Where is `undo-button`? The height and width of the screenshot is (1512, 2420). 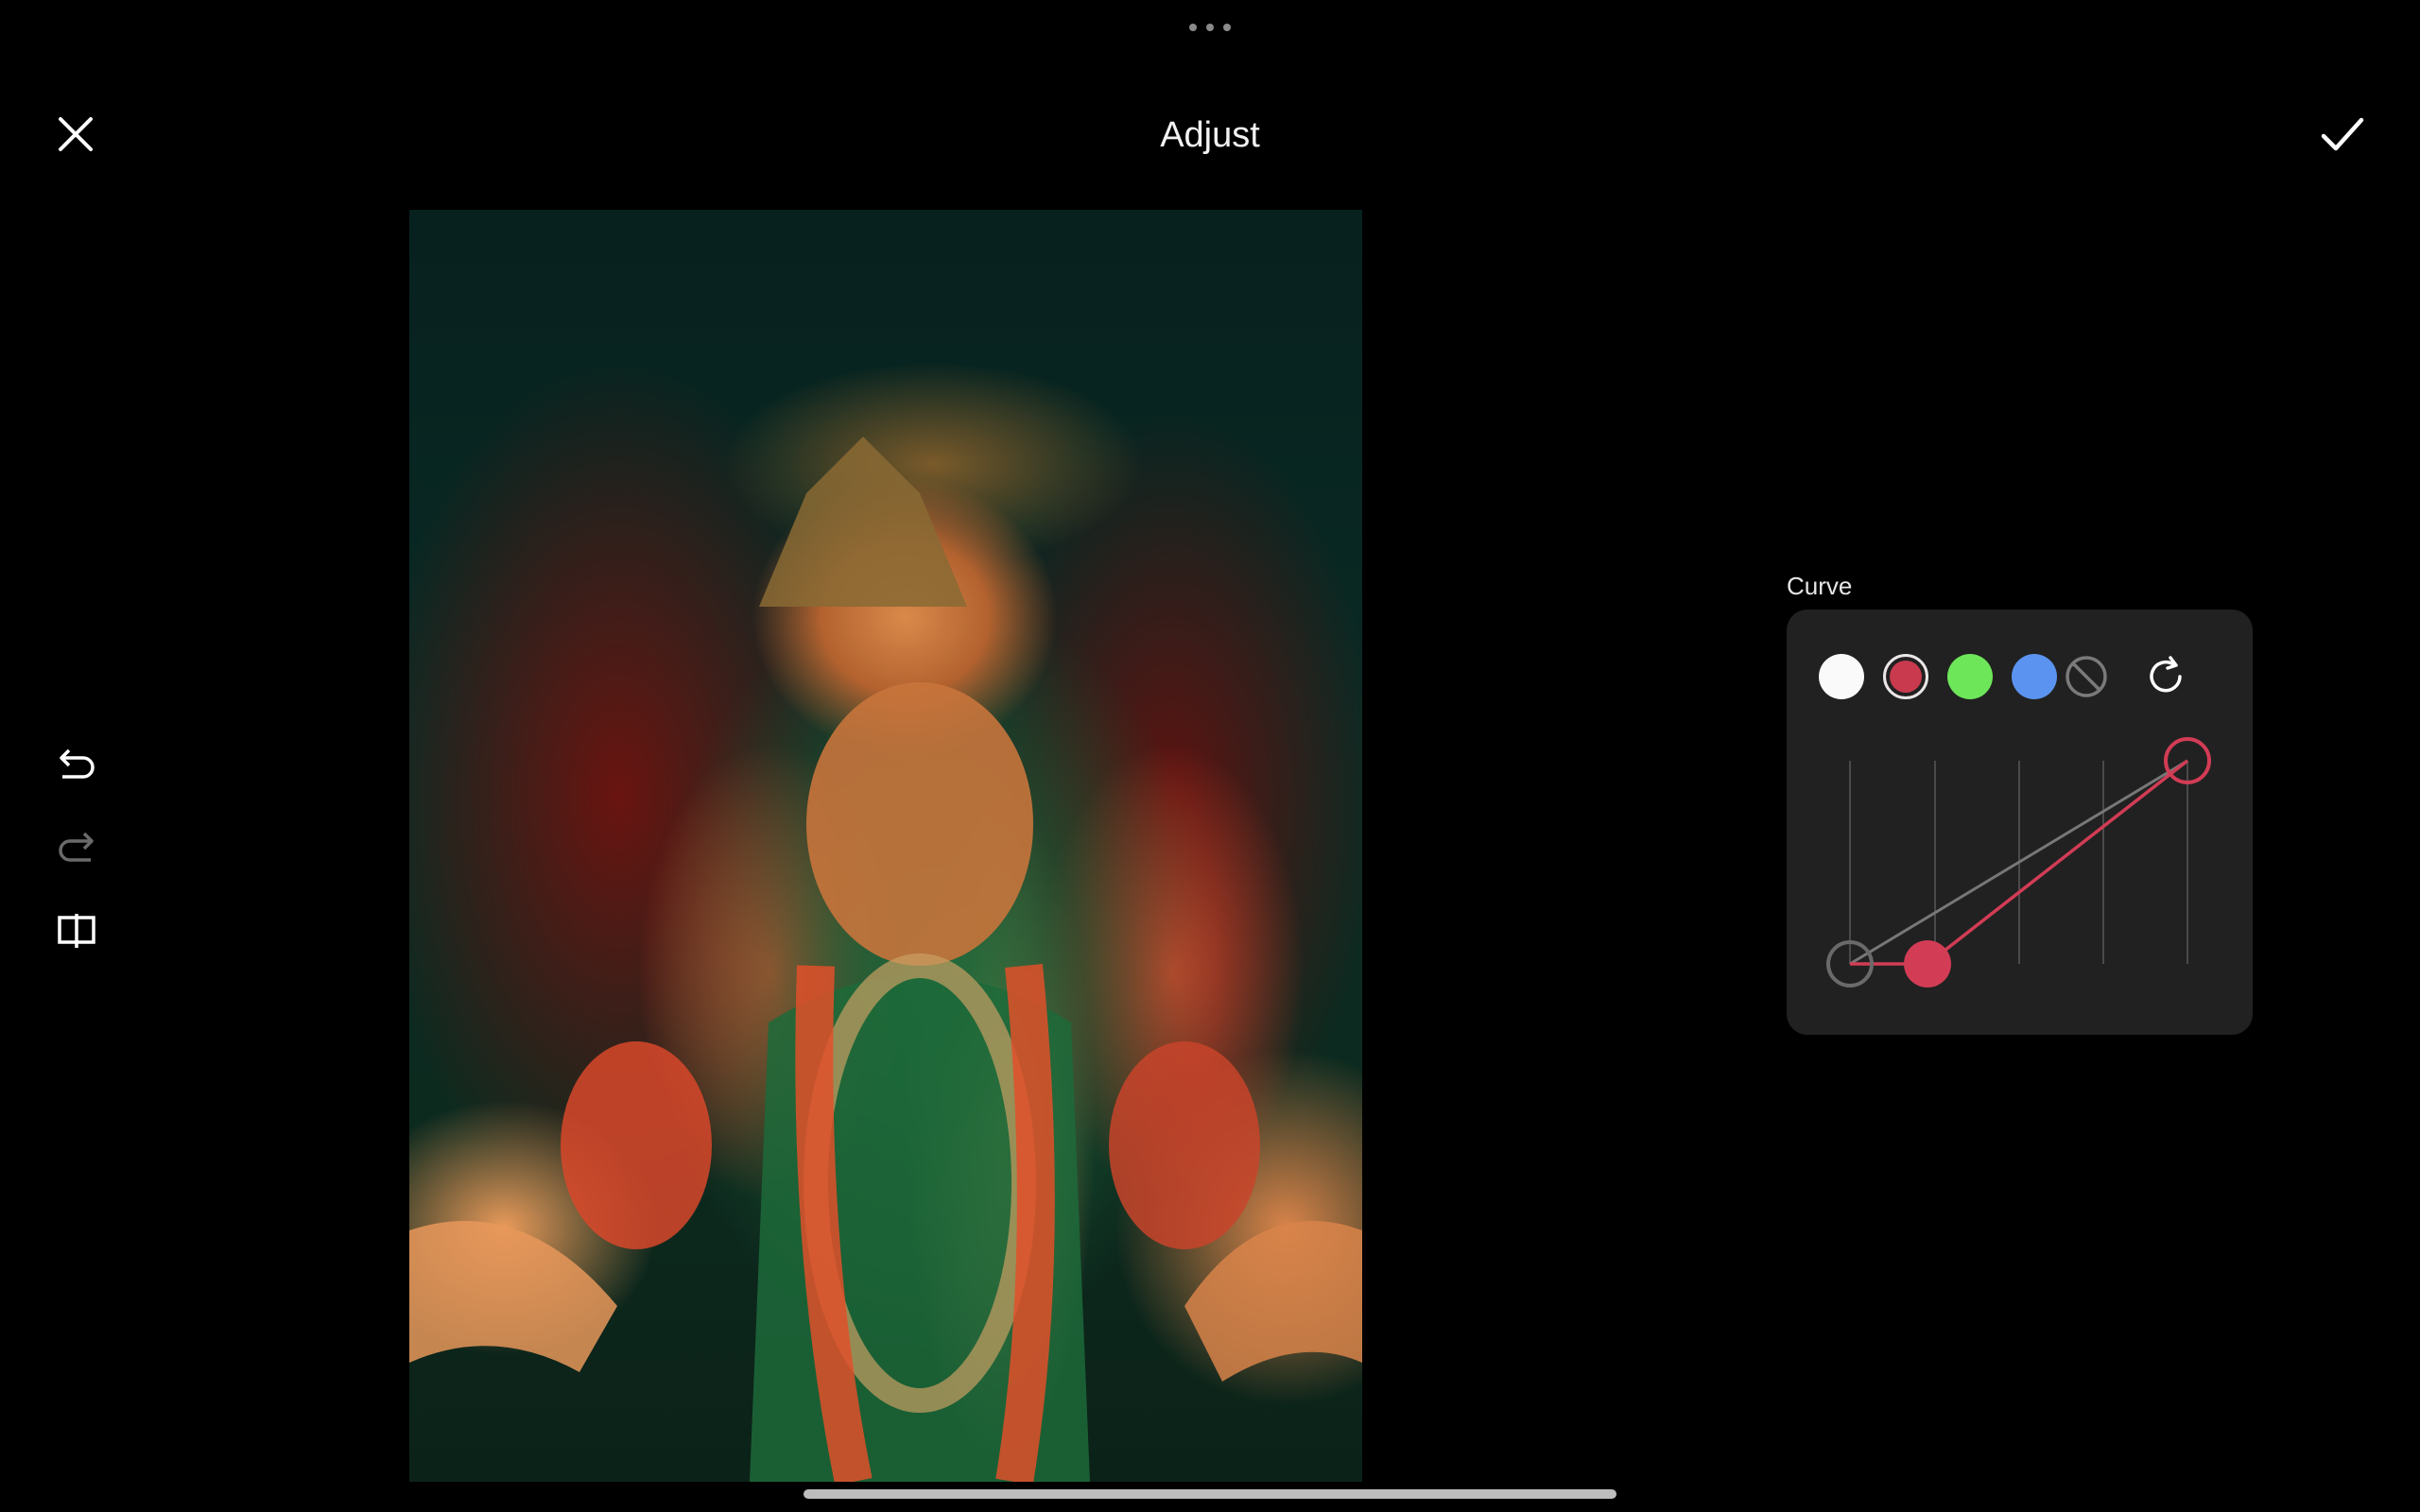 undo-button is located at coordinates (76, 764).